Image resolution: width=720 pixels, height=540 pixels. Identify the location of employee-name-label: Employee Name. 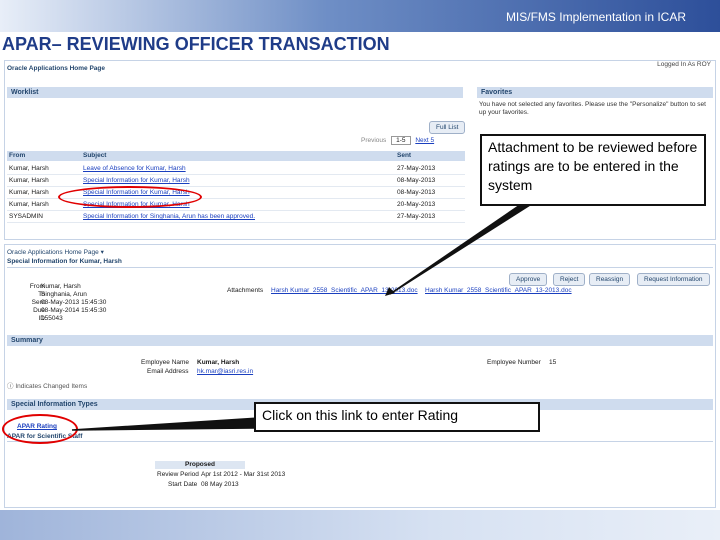
(165, 362).